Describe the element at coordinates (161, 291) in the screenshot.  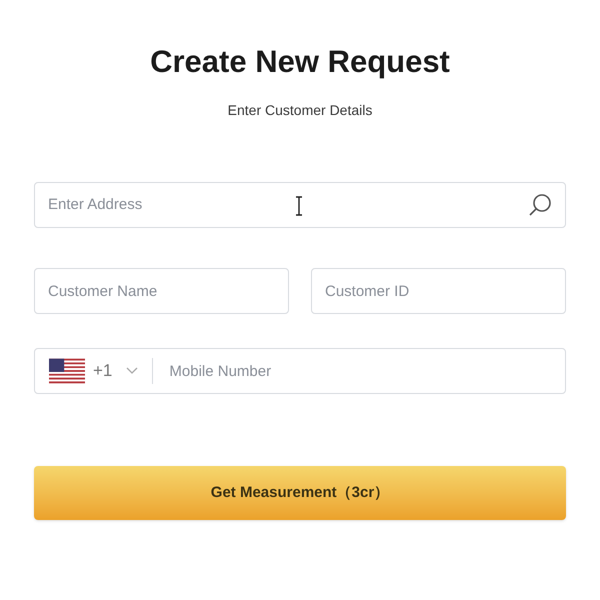
I see `customer-name-field: Customer Name` at that location.